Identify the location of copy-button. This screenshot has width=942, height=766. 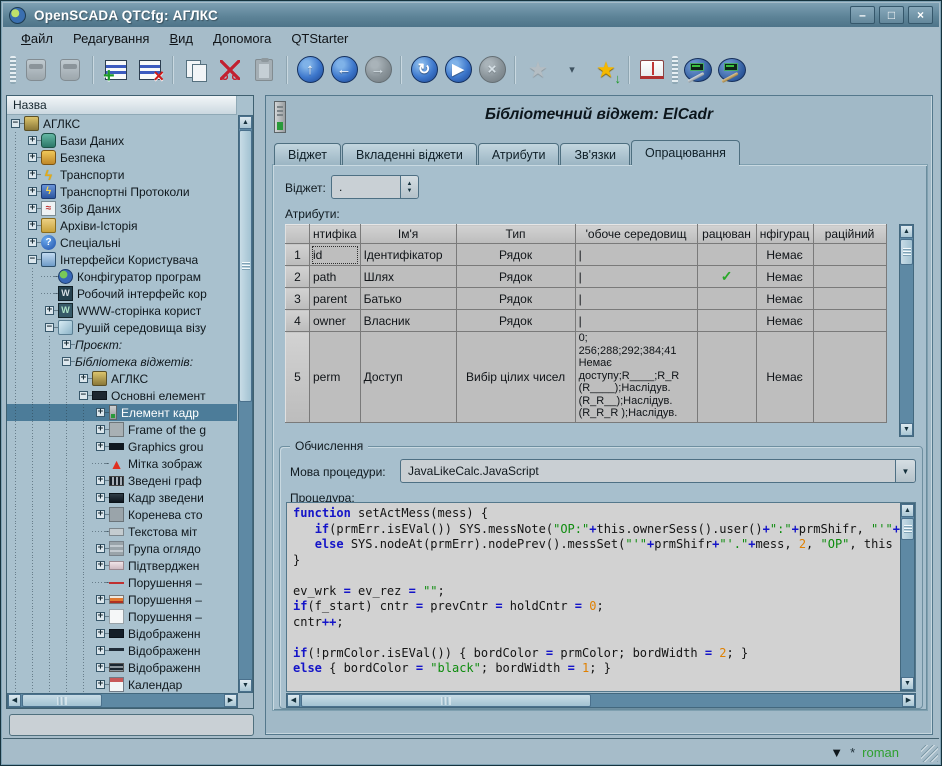
(196, 70).